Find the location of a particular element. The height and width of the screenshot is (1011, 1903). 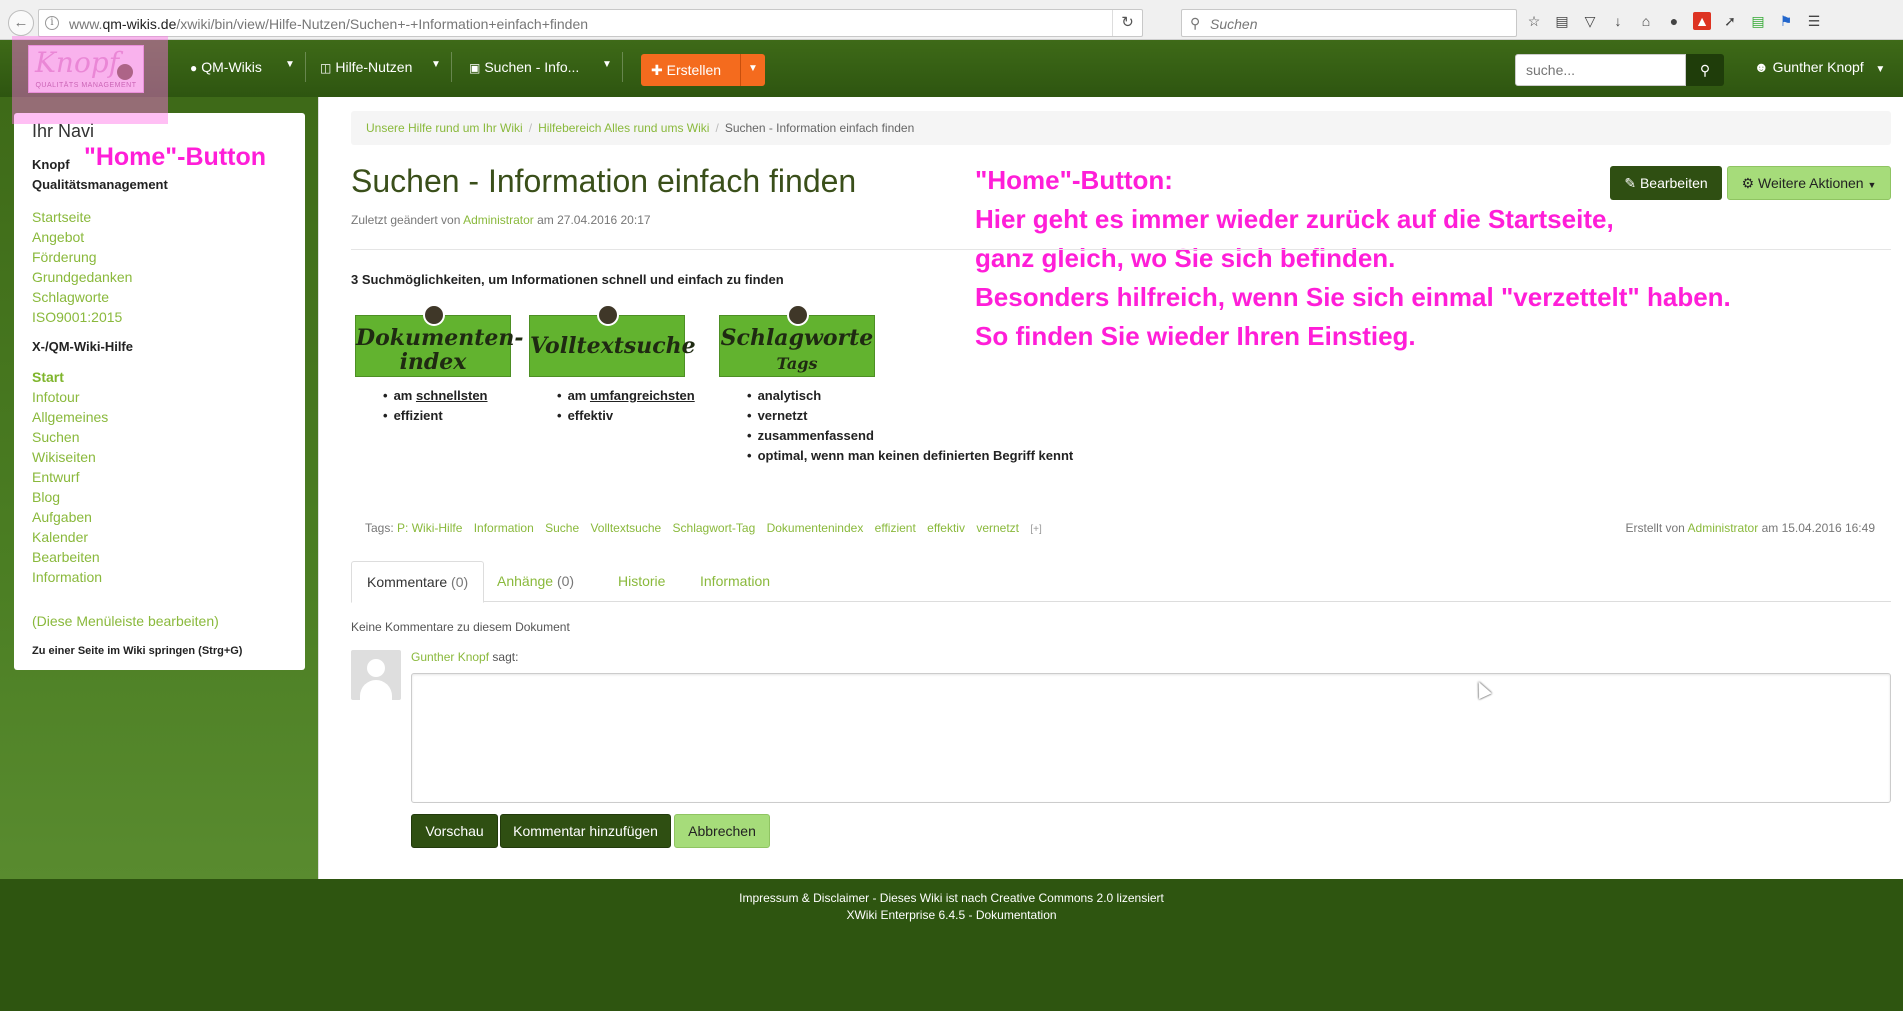

footer-version: XWiki Enterprise 6.4.5 - Dokumentation is located at coordinates (951, 915).